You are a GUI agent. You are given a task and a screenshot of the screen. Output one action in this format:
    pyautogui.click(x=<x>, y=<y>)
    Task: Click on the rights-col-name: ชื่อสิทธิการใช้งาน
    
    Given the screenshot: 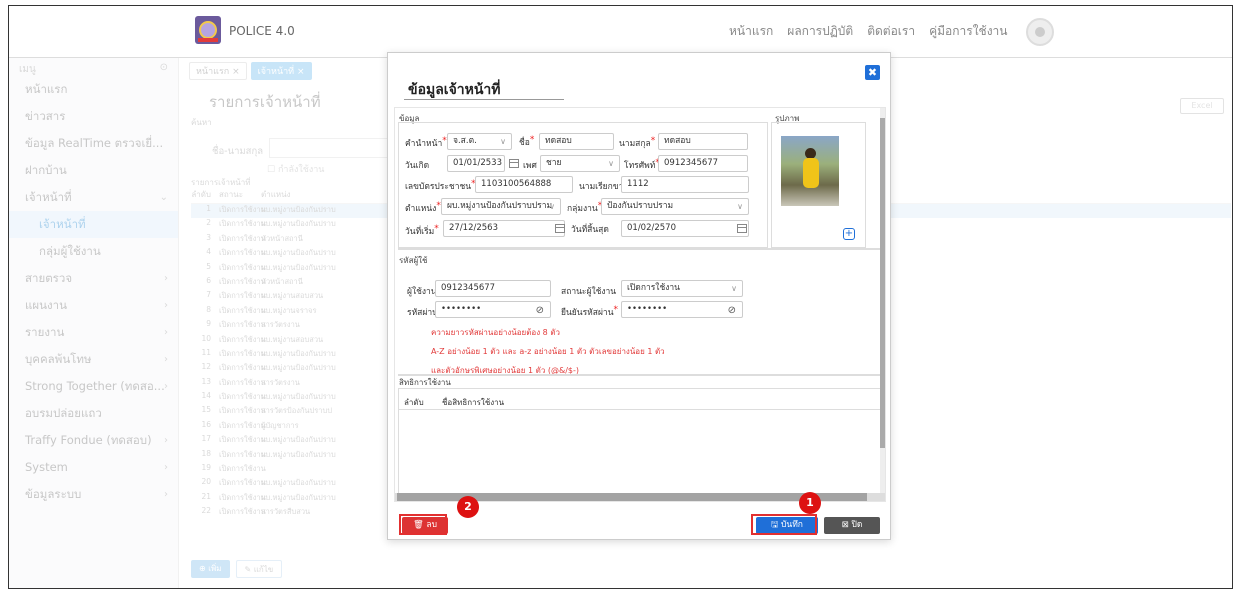 What is the action you would take?
    pyautogui.click(x=473, y=402)
    